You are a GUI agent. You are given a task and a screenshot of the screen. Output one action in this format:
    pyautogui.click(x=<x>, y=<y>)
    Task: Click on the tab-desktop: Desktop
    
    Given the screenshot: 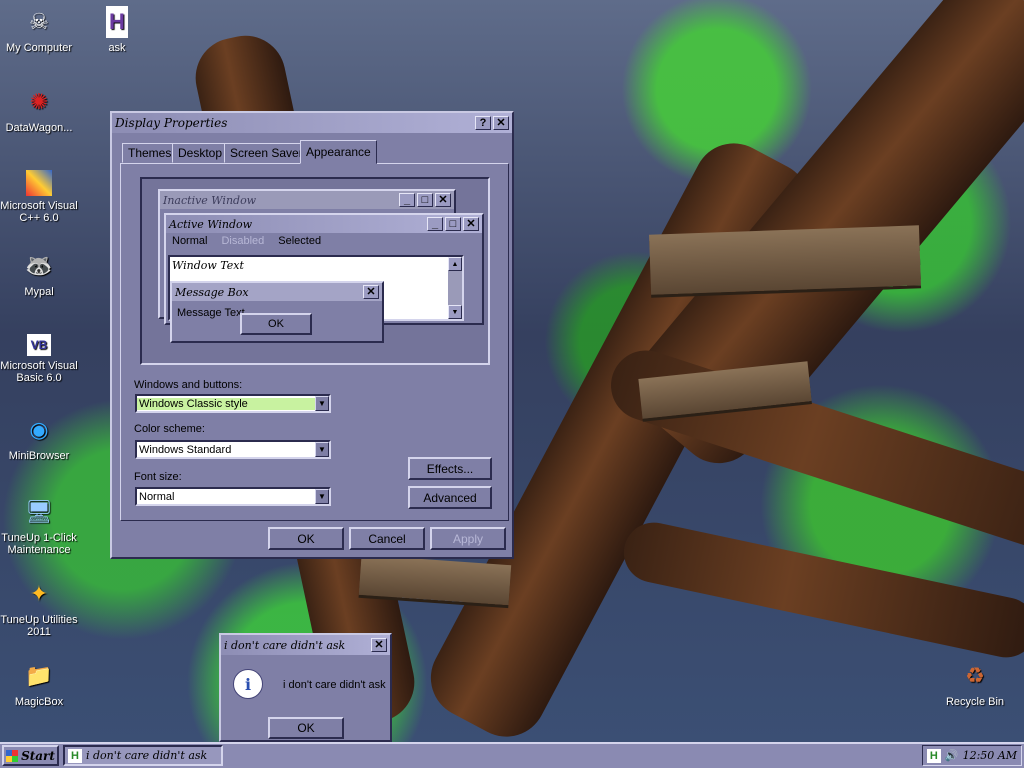 What is the action you would take?
    pyautogui.click(x=200, y=153)
    